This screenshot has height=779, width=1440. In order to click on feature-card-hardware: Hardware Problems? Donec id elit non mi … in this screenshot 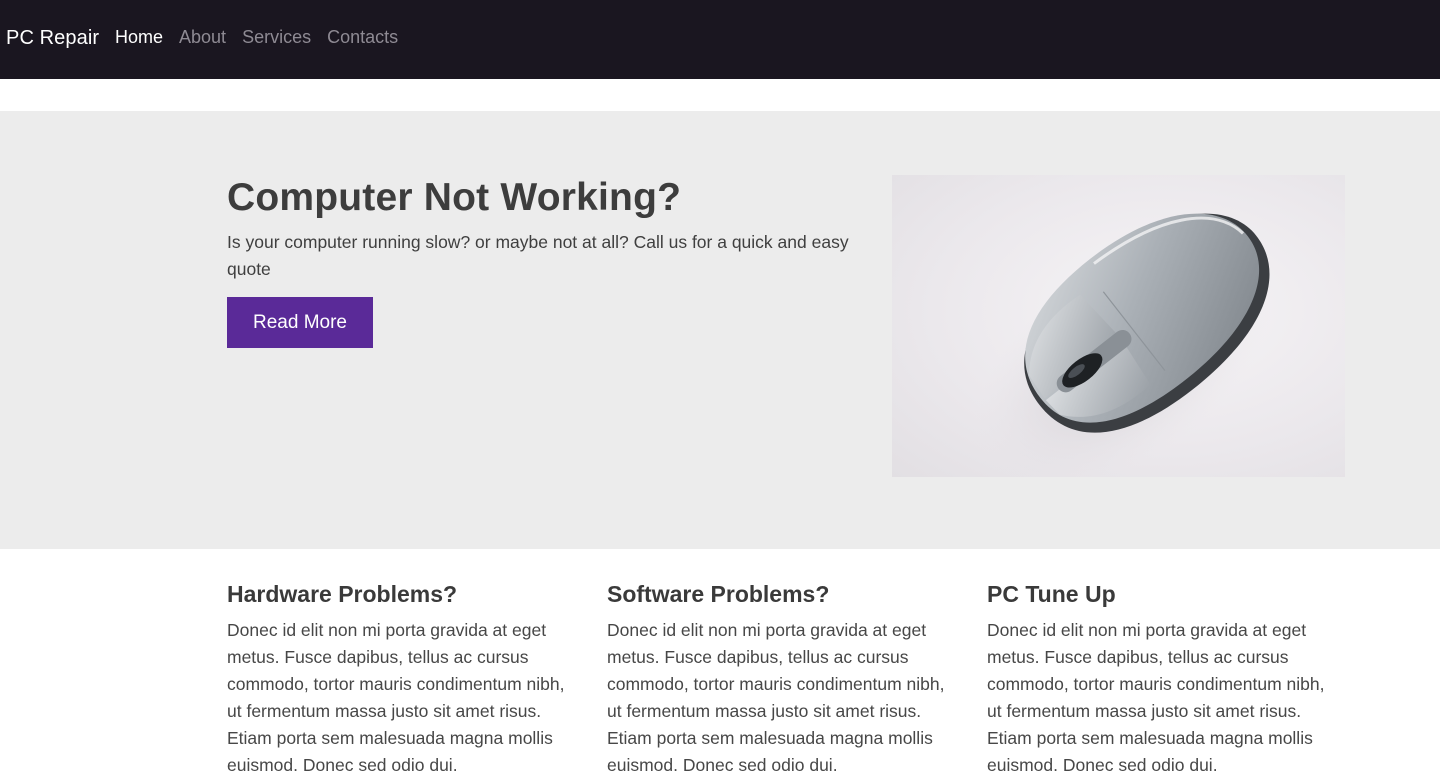, I will do `click(399, 680)`.